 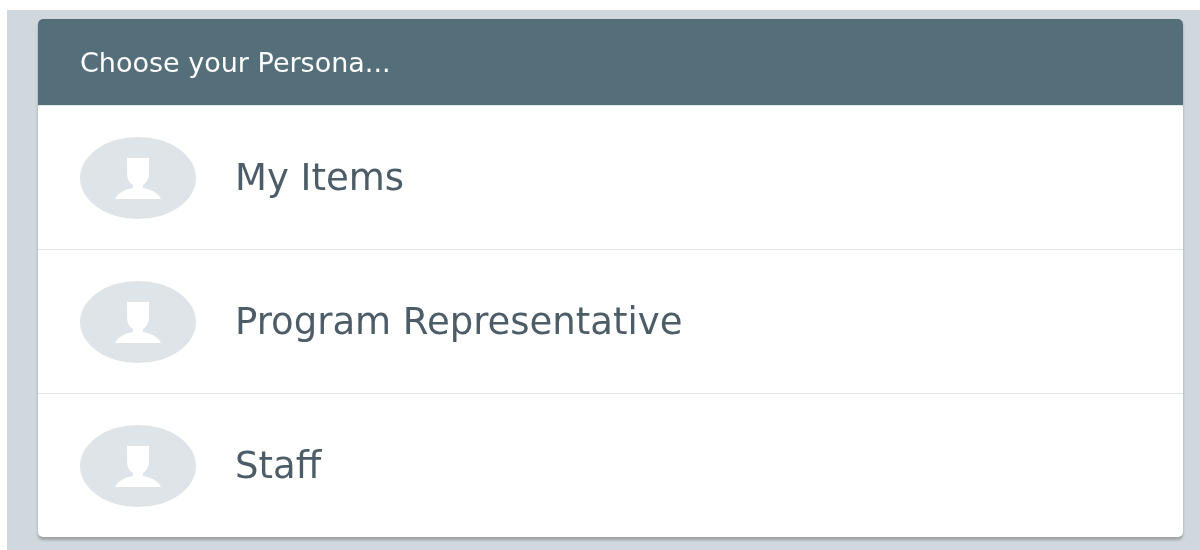 What do you see at coordinates (278, 465) in the screenshot?
I see `persona-label: Staff` at bounding box center [278, 465].